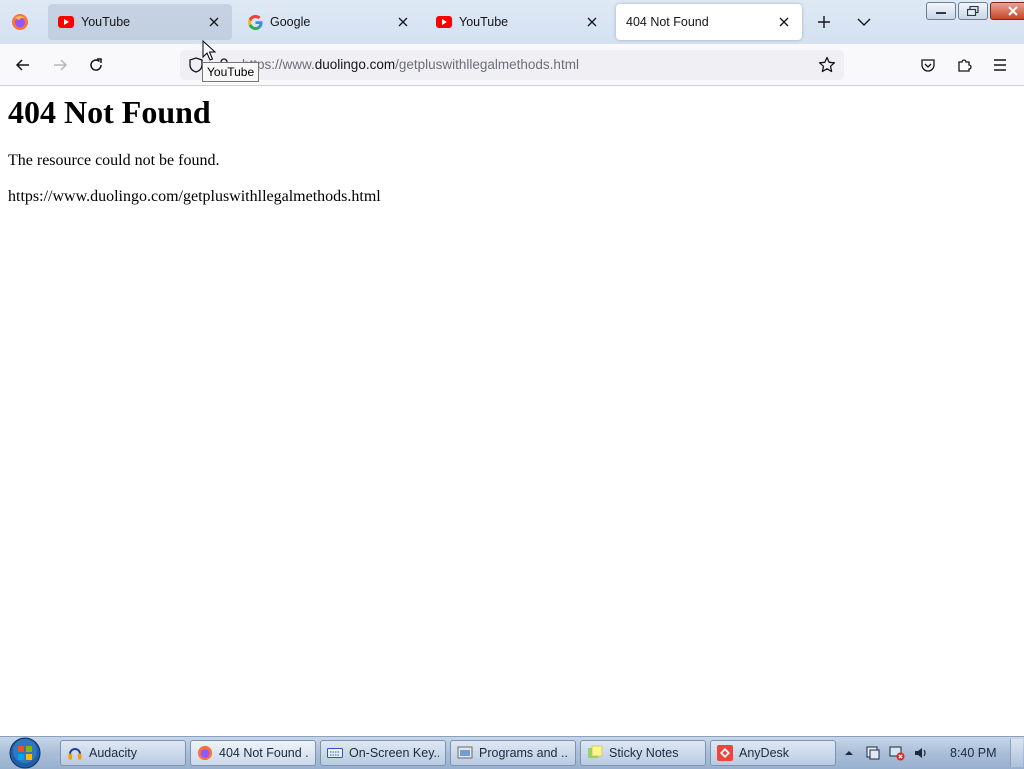  I want to click on taskbar-item-label: Sticky Notes, so click(644, 753).